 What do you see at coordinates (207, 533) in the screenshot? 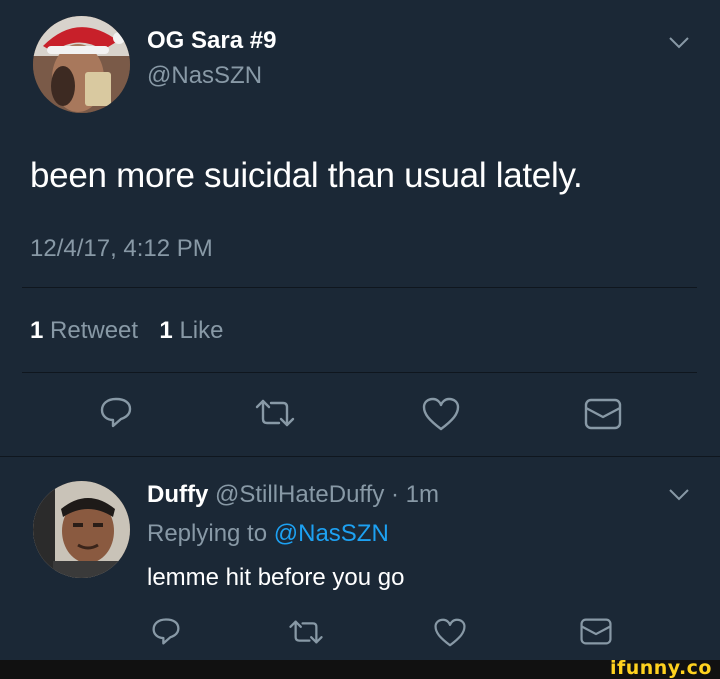
I see `replying-to-label: Replying to` at bounding box center [207, 533].